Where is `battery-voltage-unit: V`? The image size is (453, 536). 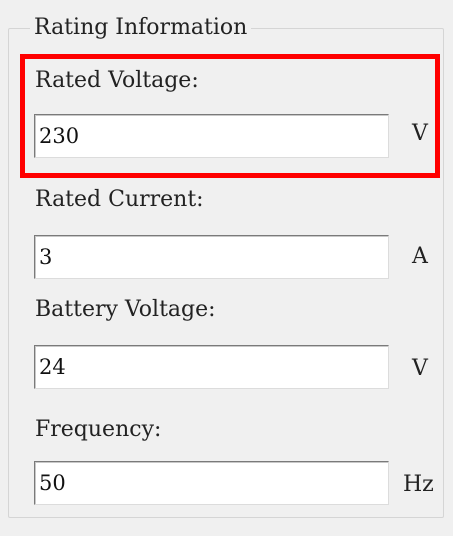 battery-voltage-unit: V is located at coordinates (420, 368).